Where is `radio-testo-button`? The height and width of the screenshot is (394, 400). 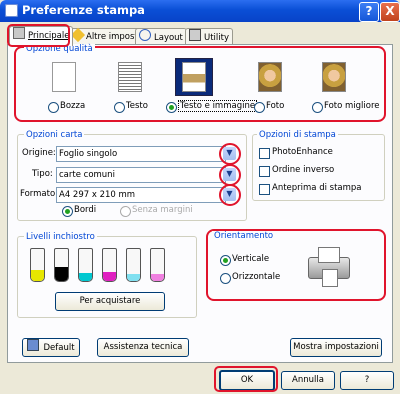
radio-testo-button is located at coordinates (119, 107).